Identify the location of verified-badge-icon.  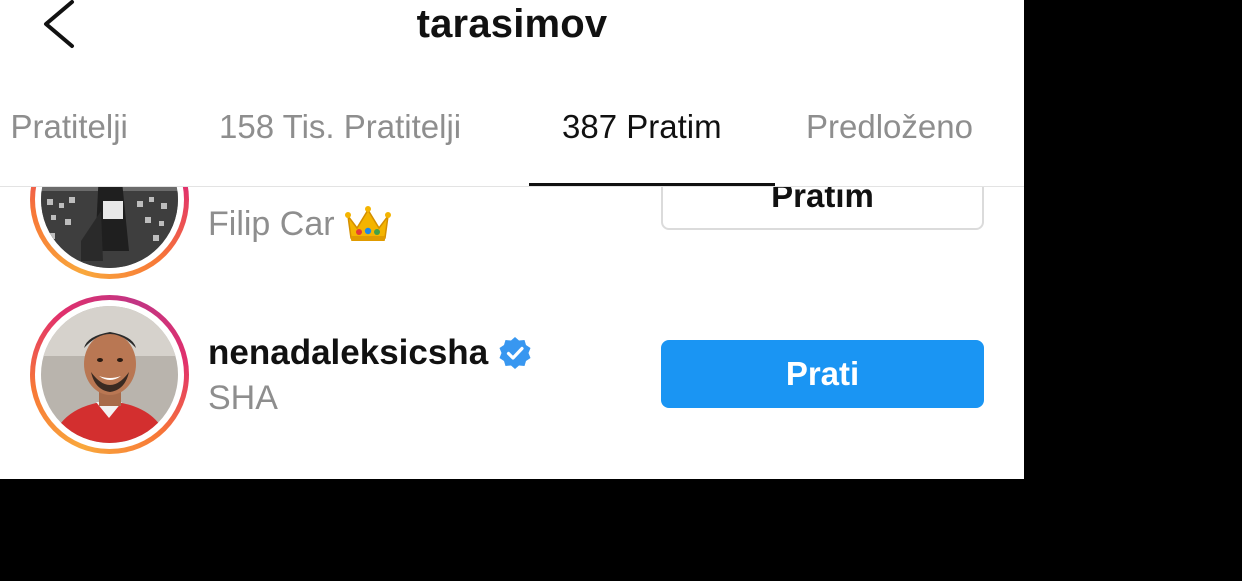
(515, 353).